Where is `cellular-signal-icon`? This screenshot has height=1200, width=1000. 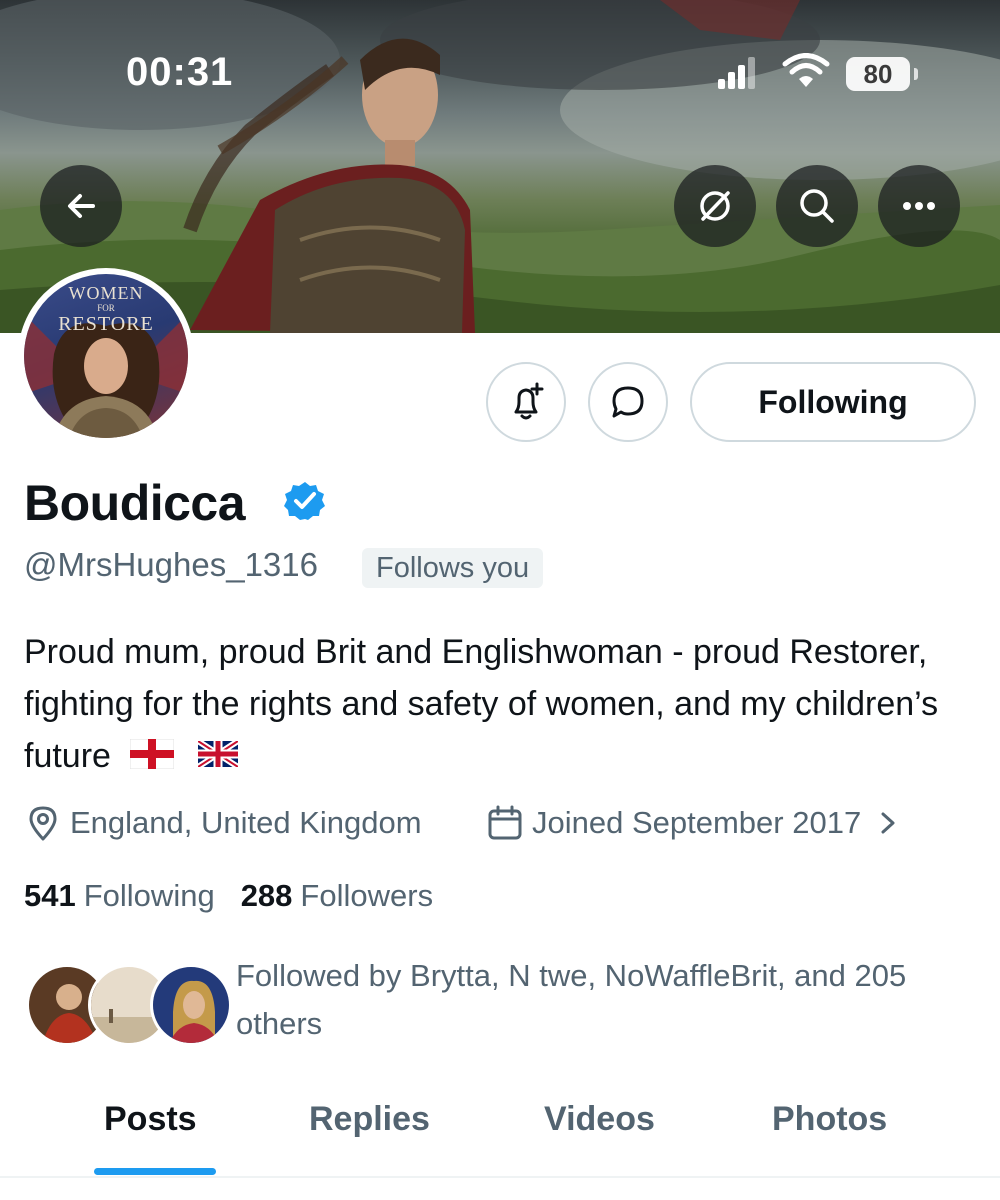
cellular-signal-icon is located at coordinates (736, 73).